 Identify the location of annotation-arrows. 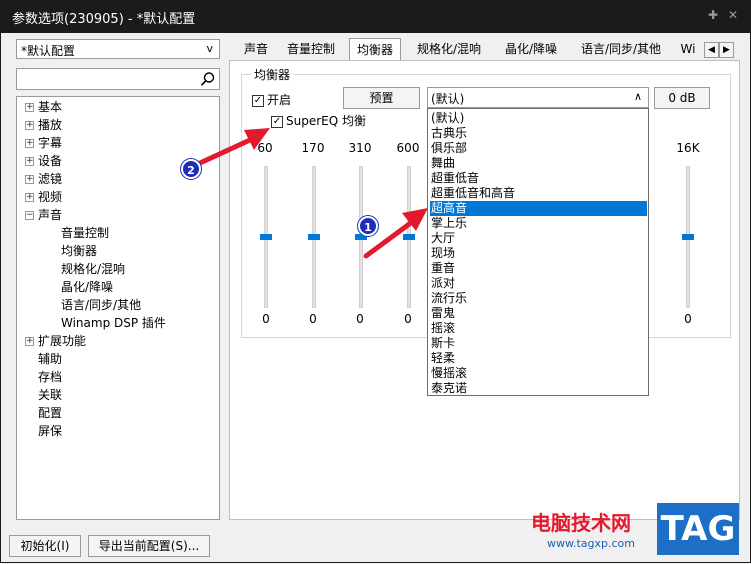
(312, 193).